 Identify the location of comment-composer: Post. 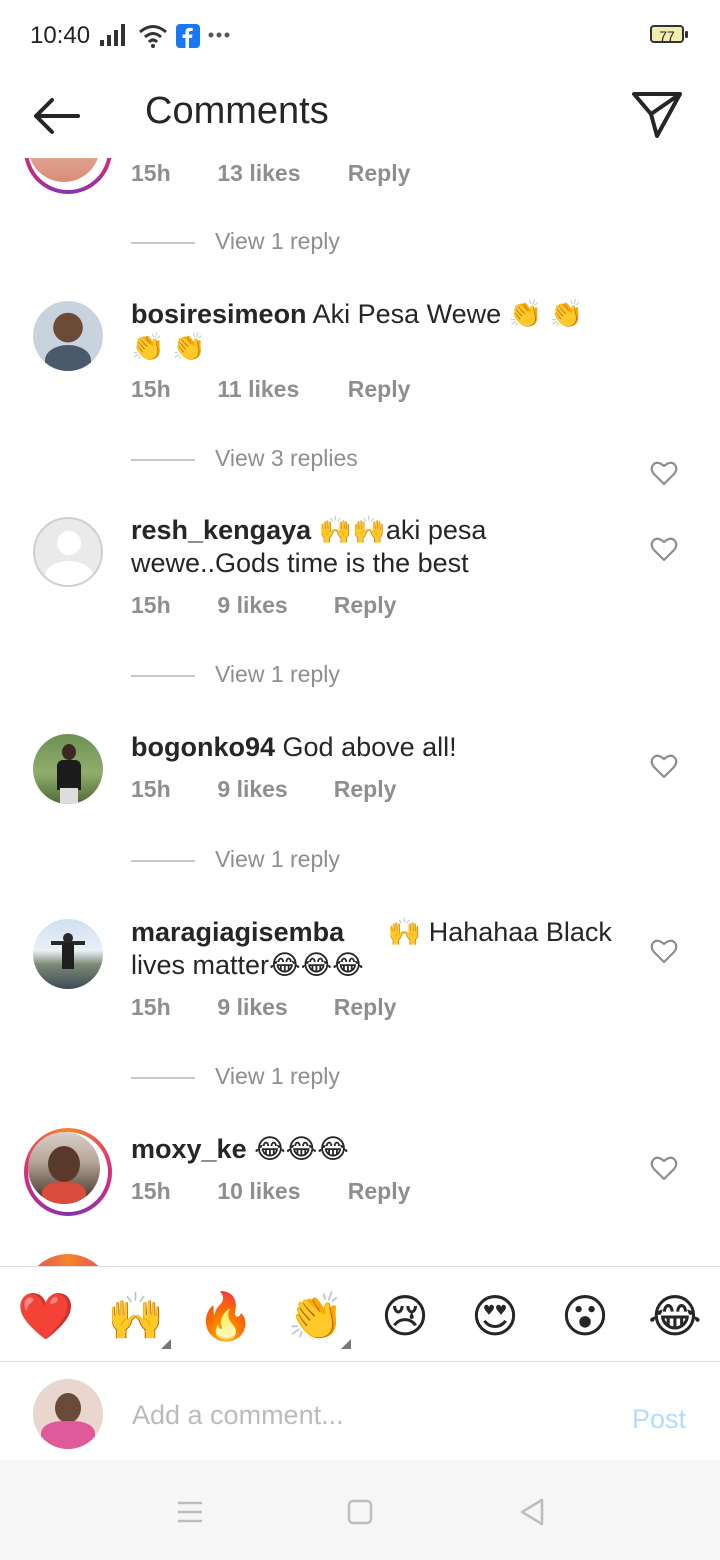
(360, 1411).